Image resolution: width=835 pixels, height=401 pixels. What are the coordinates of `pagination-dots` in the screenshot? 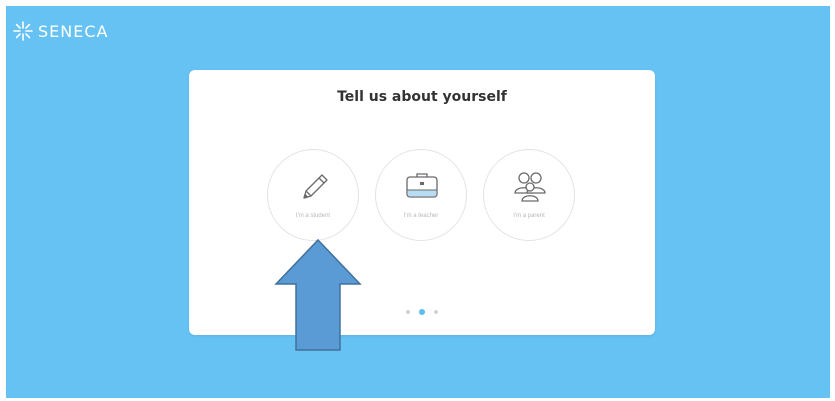 It's located at (422, 312).